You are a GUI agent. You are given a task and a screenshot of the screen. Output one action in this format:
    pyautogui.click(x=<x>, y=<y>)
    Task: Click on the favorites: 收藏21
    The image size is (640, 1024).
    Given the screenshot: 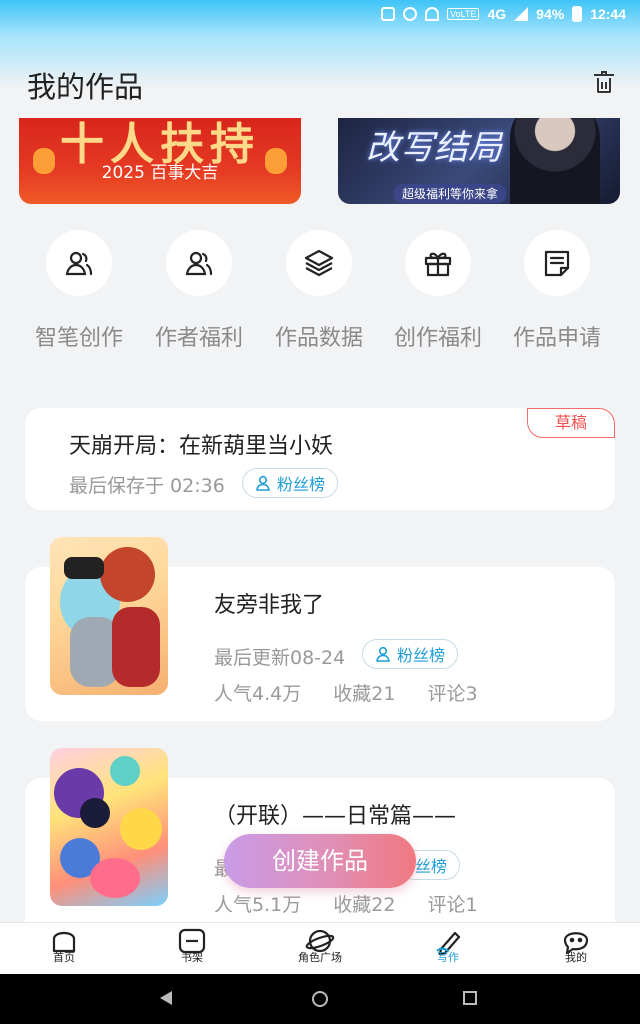 What is the action you would take?
    pyautogui.click(x=364, y=694)
    